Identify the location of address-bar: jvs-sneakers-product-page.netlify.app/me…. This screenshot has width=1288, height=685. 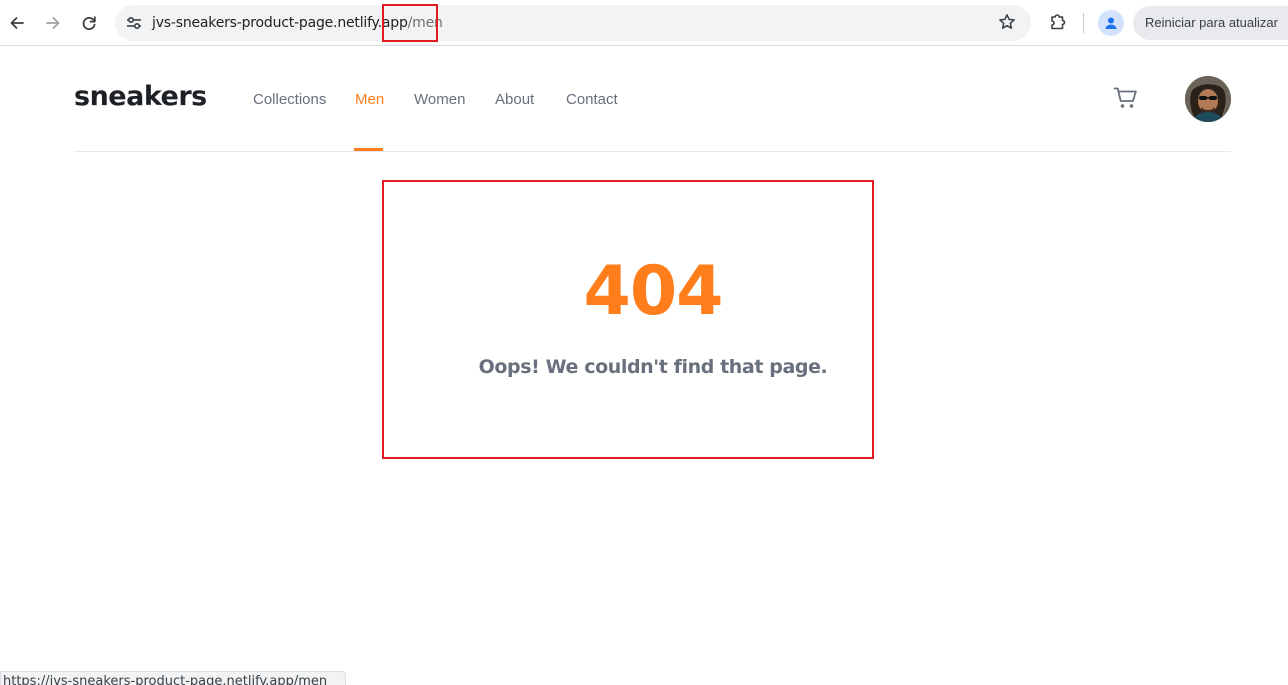
(573, 23).